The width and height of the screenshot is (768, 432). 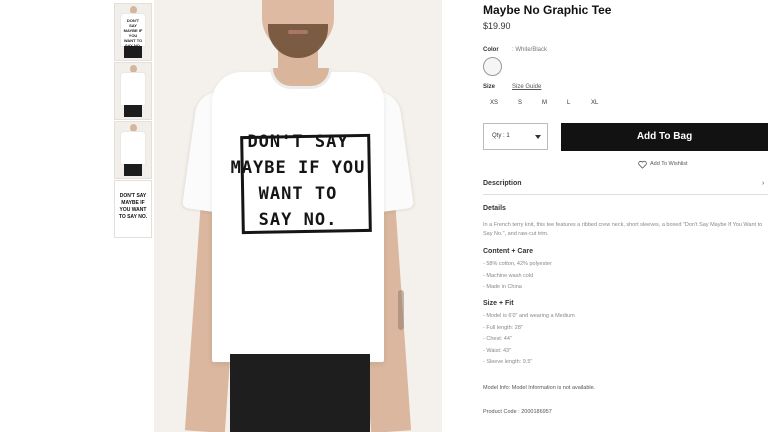 I want to click on divider, so click(x=625, y=194).